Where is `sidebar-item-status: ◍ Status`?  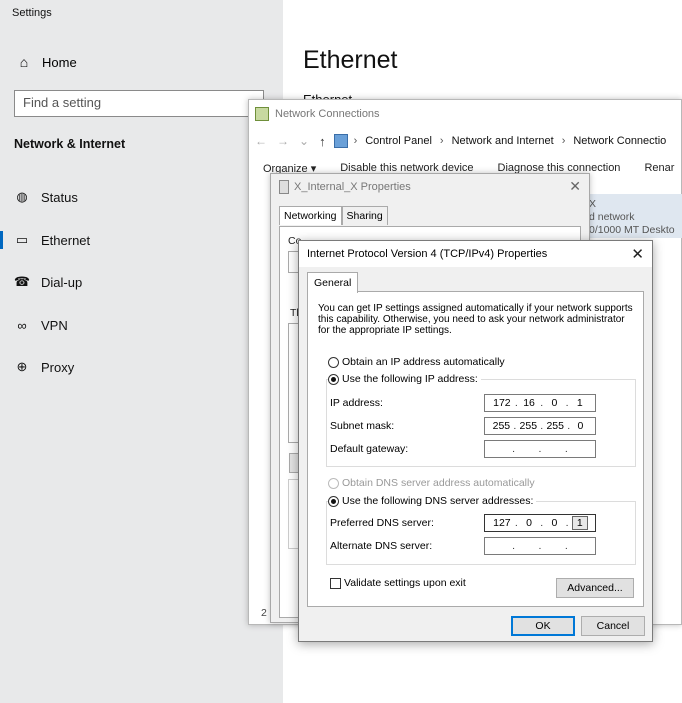 sidebar-item-status: ◍ Status is located at coordinates (141, 197).